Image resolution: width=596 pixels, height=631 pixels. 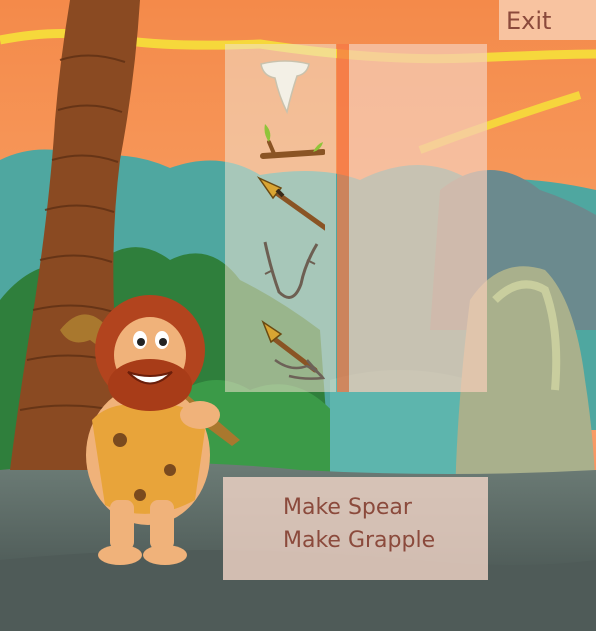 I want to click on exit-button: Exit, so click(x=547, y=20).